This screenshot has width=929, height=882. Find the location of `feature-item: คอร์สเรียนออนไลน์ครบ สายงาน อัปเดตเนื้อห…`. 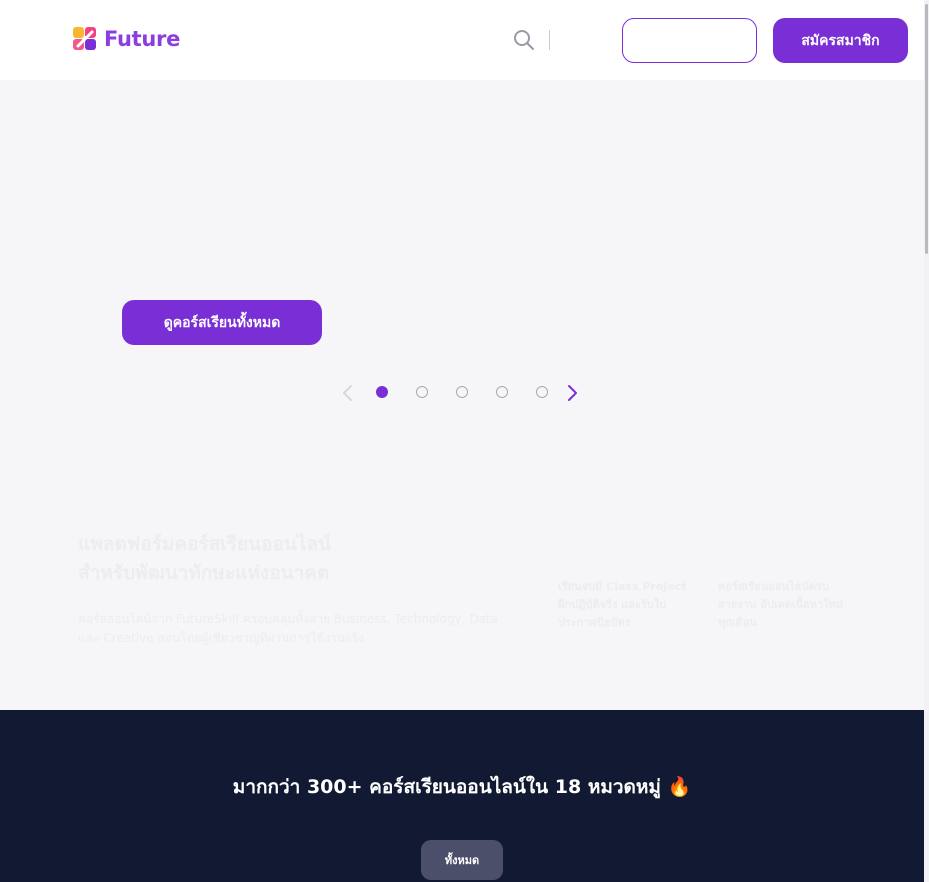

feature-item: คอร์สเรียนออนไลน์ครบ สายงาน อัปเดตเนื้อห… is located at coordinates (781, 604).